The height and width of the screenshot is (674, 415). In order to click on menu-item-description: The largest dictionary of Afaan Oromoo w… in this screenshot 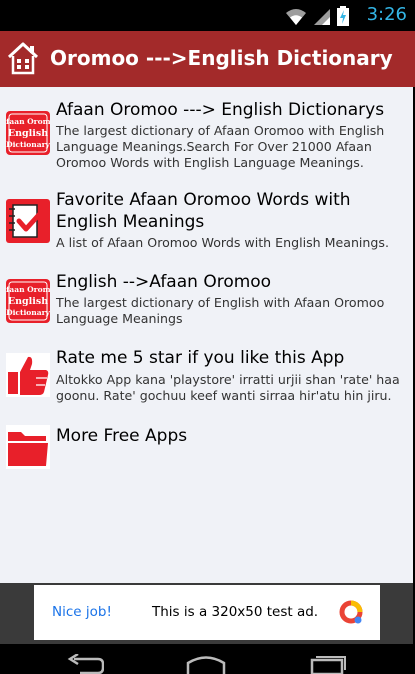, I will do `click(220, 146)`.